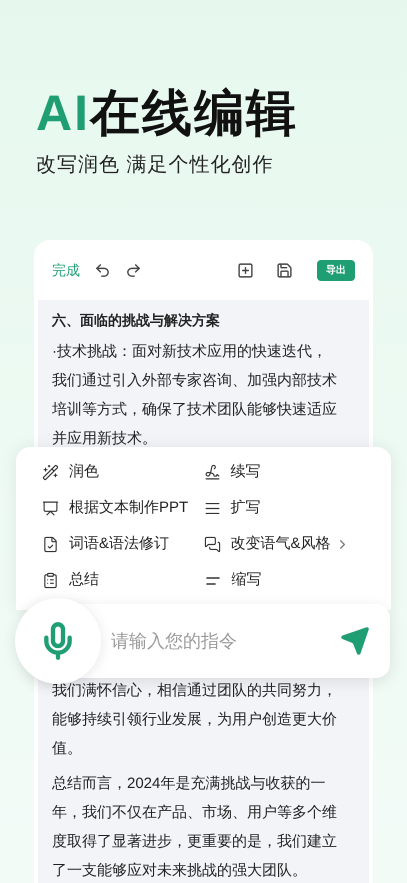 The width and height of the screenshot is (407, 883). Describe the element at coordinates (284, 472) in the screenshot. I see `menu-item: 续写` at that location.